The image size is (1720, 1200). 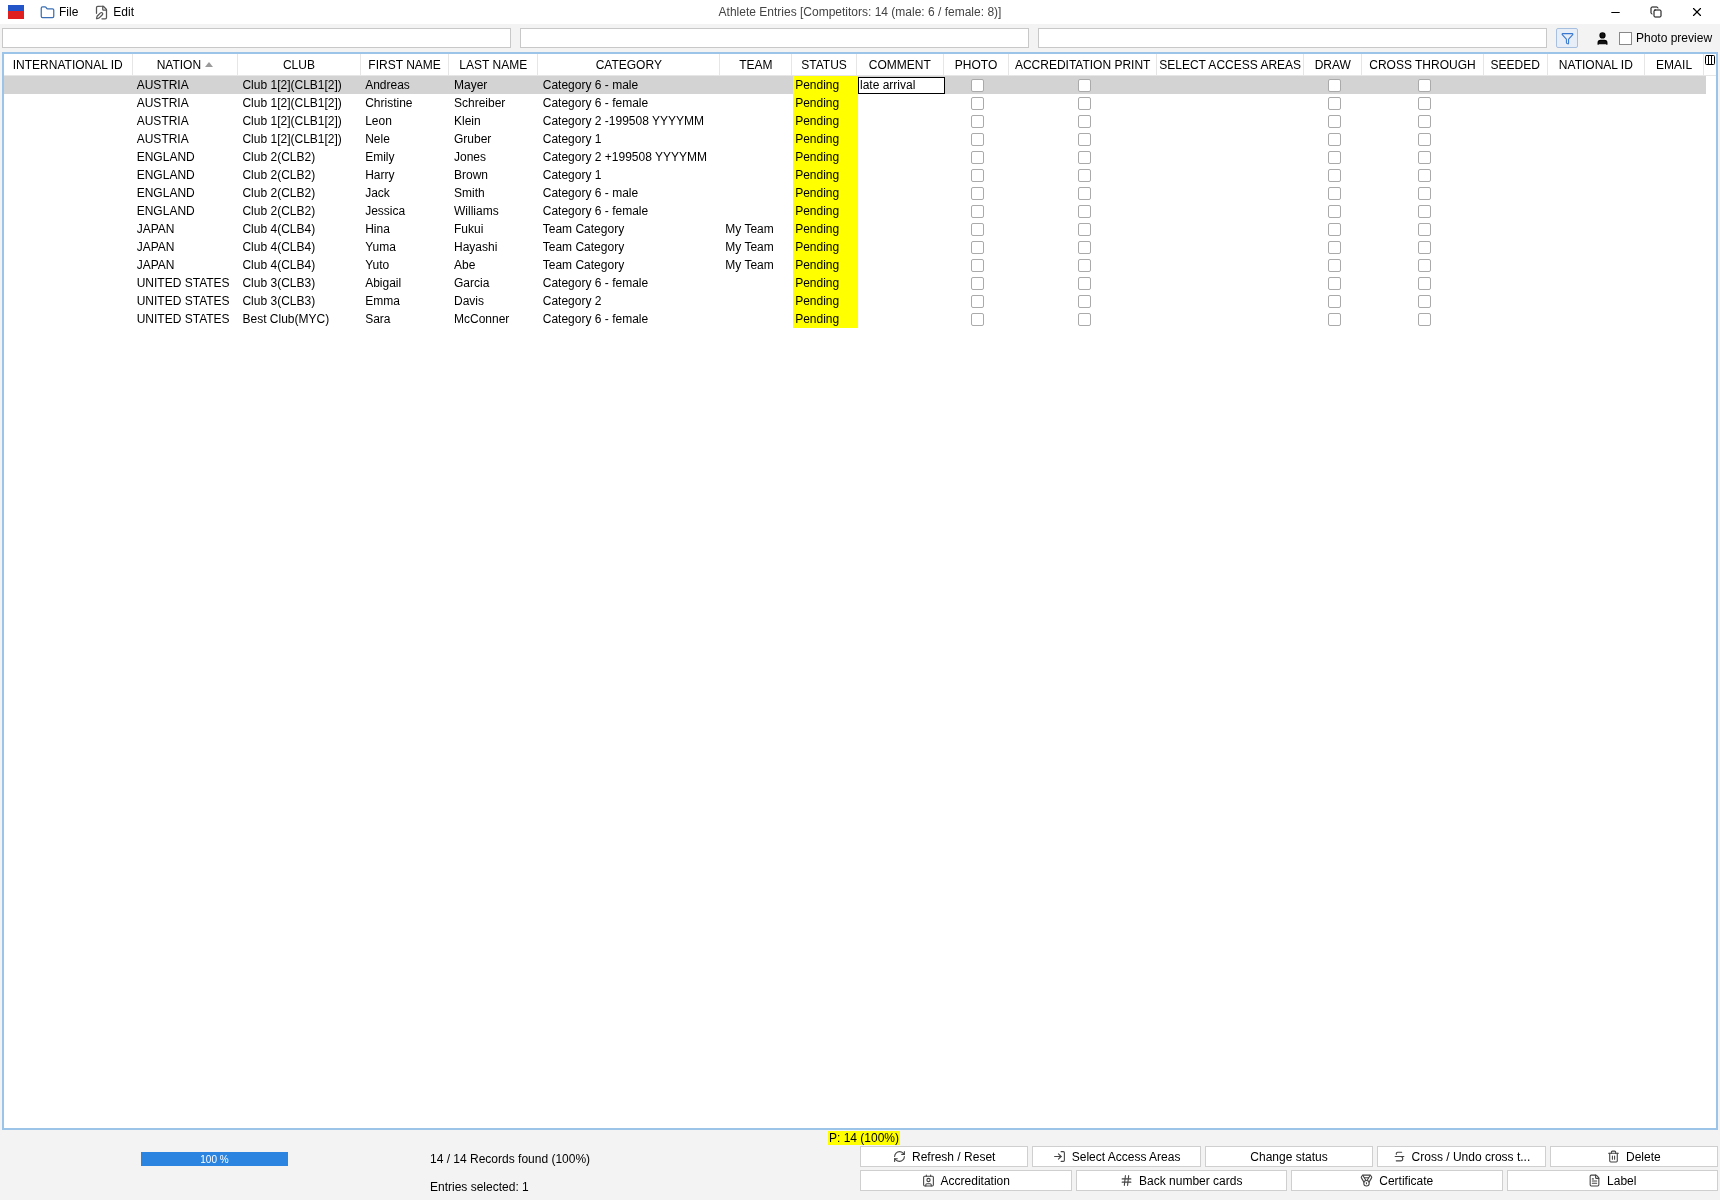 I want to click on action-button: Back number cards, so click(x=1181, y=1180).